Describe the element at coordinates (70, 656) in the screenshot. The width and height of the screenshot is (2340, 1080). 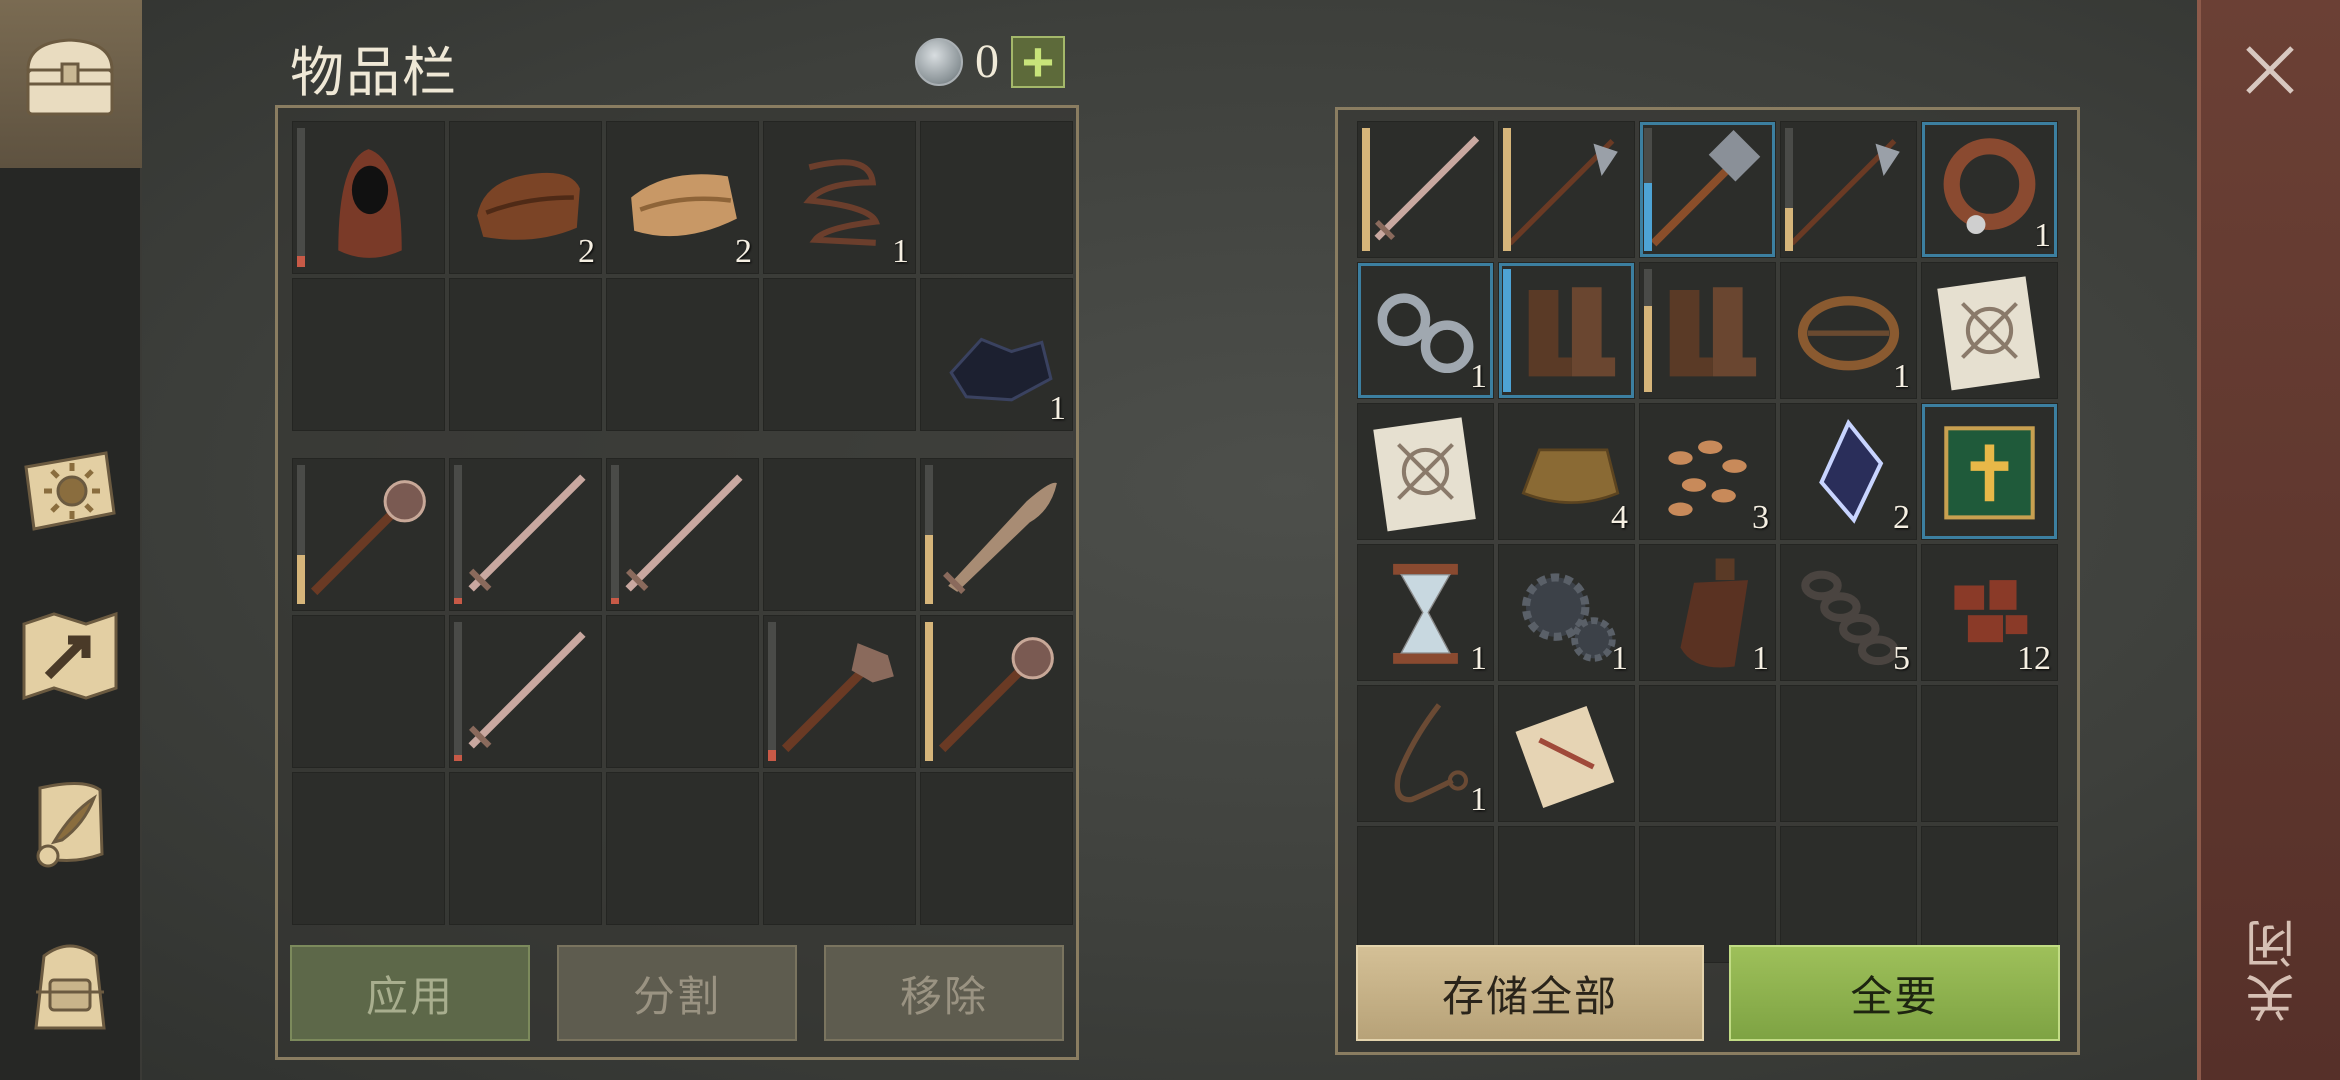
I see `map-icon` at that location.